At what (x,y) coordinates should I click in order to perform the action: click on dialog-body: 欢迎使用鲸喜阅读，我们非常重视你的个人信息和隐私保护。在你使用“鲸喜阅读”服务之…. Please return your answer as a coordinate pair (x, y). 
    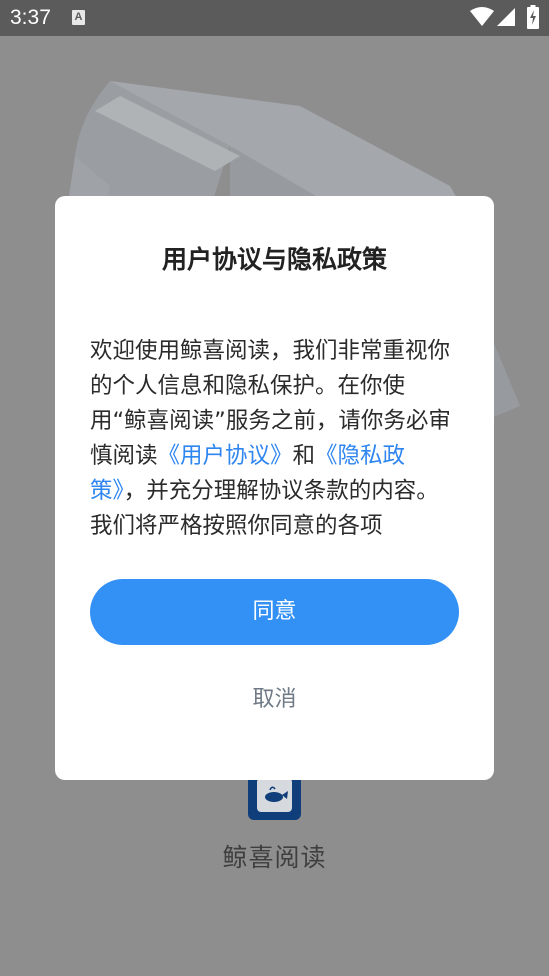
    Looking at the image, I should click on (275, 439).